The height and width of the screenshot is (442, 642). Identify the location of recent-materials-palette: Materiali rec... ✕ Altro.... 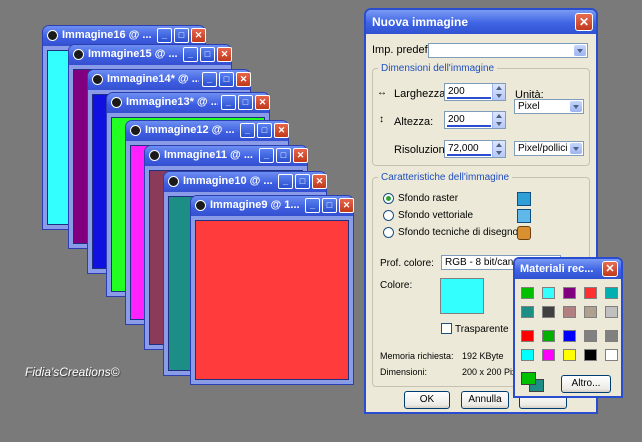
(568, 327).